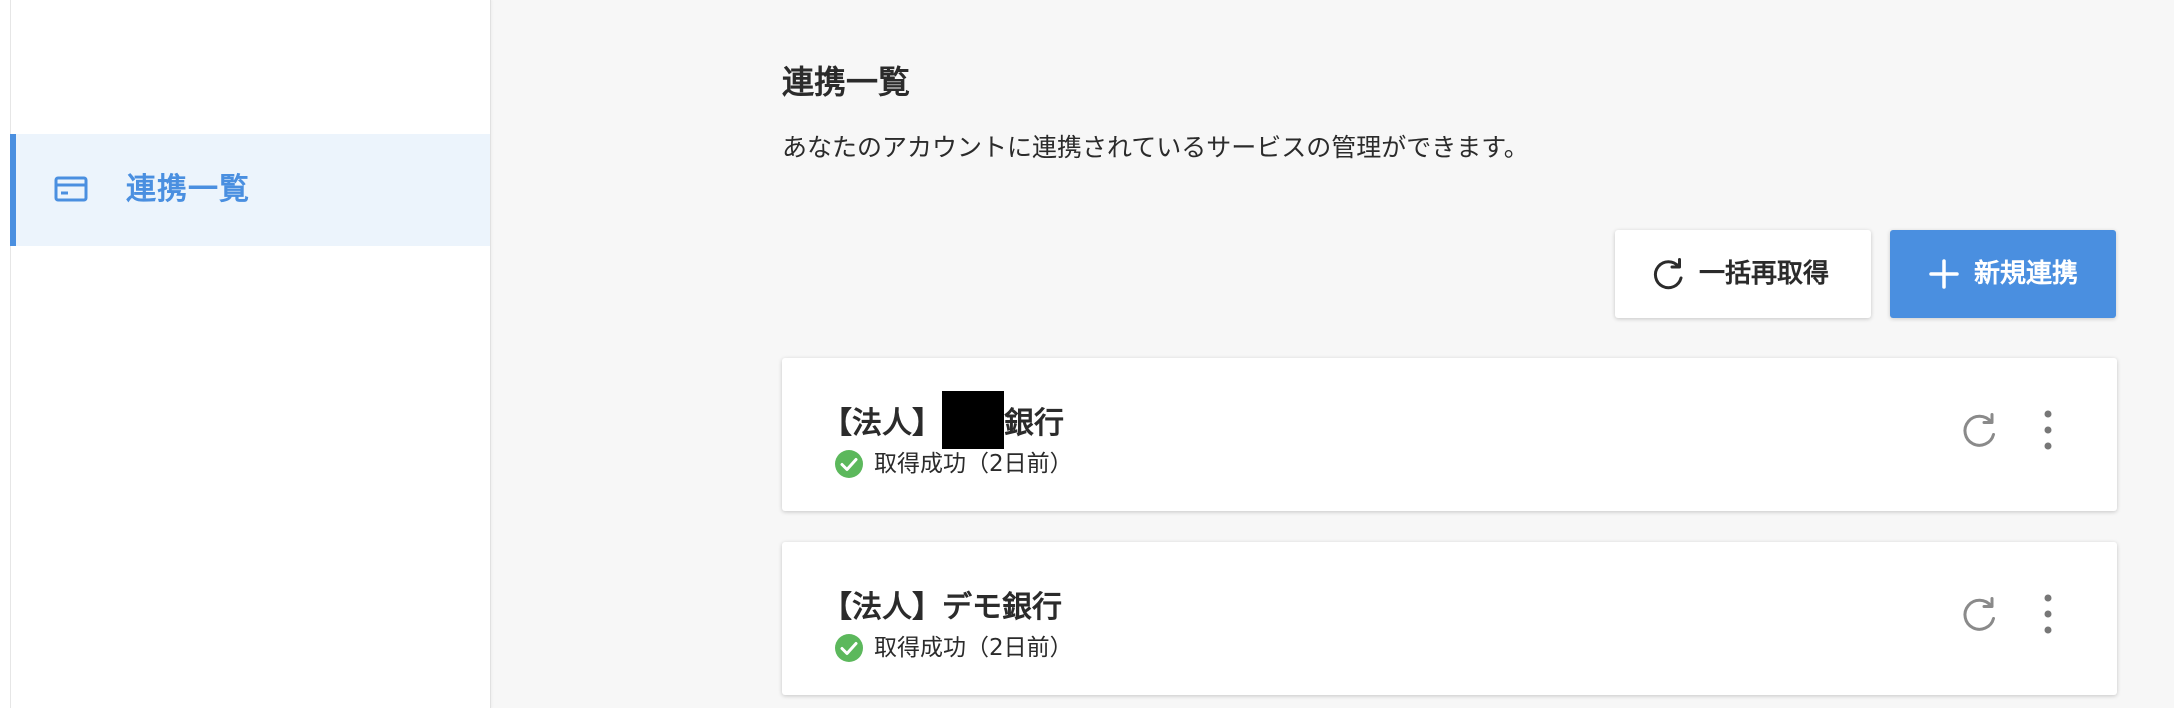  What do you see at coordinates (10, 354) in the screenshot?
I see `sidebar-edge` at bounding box center [10, 354].